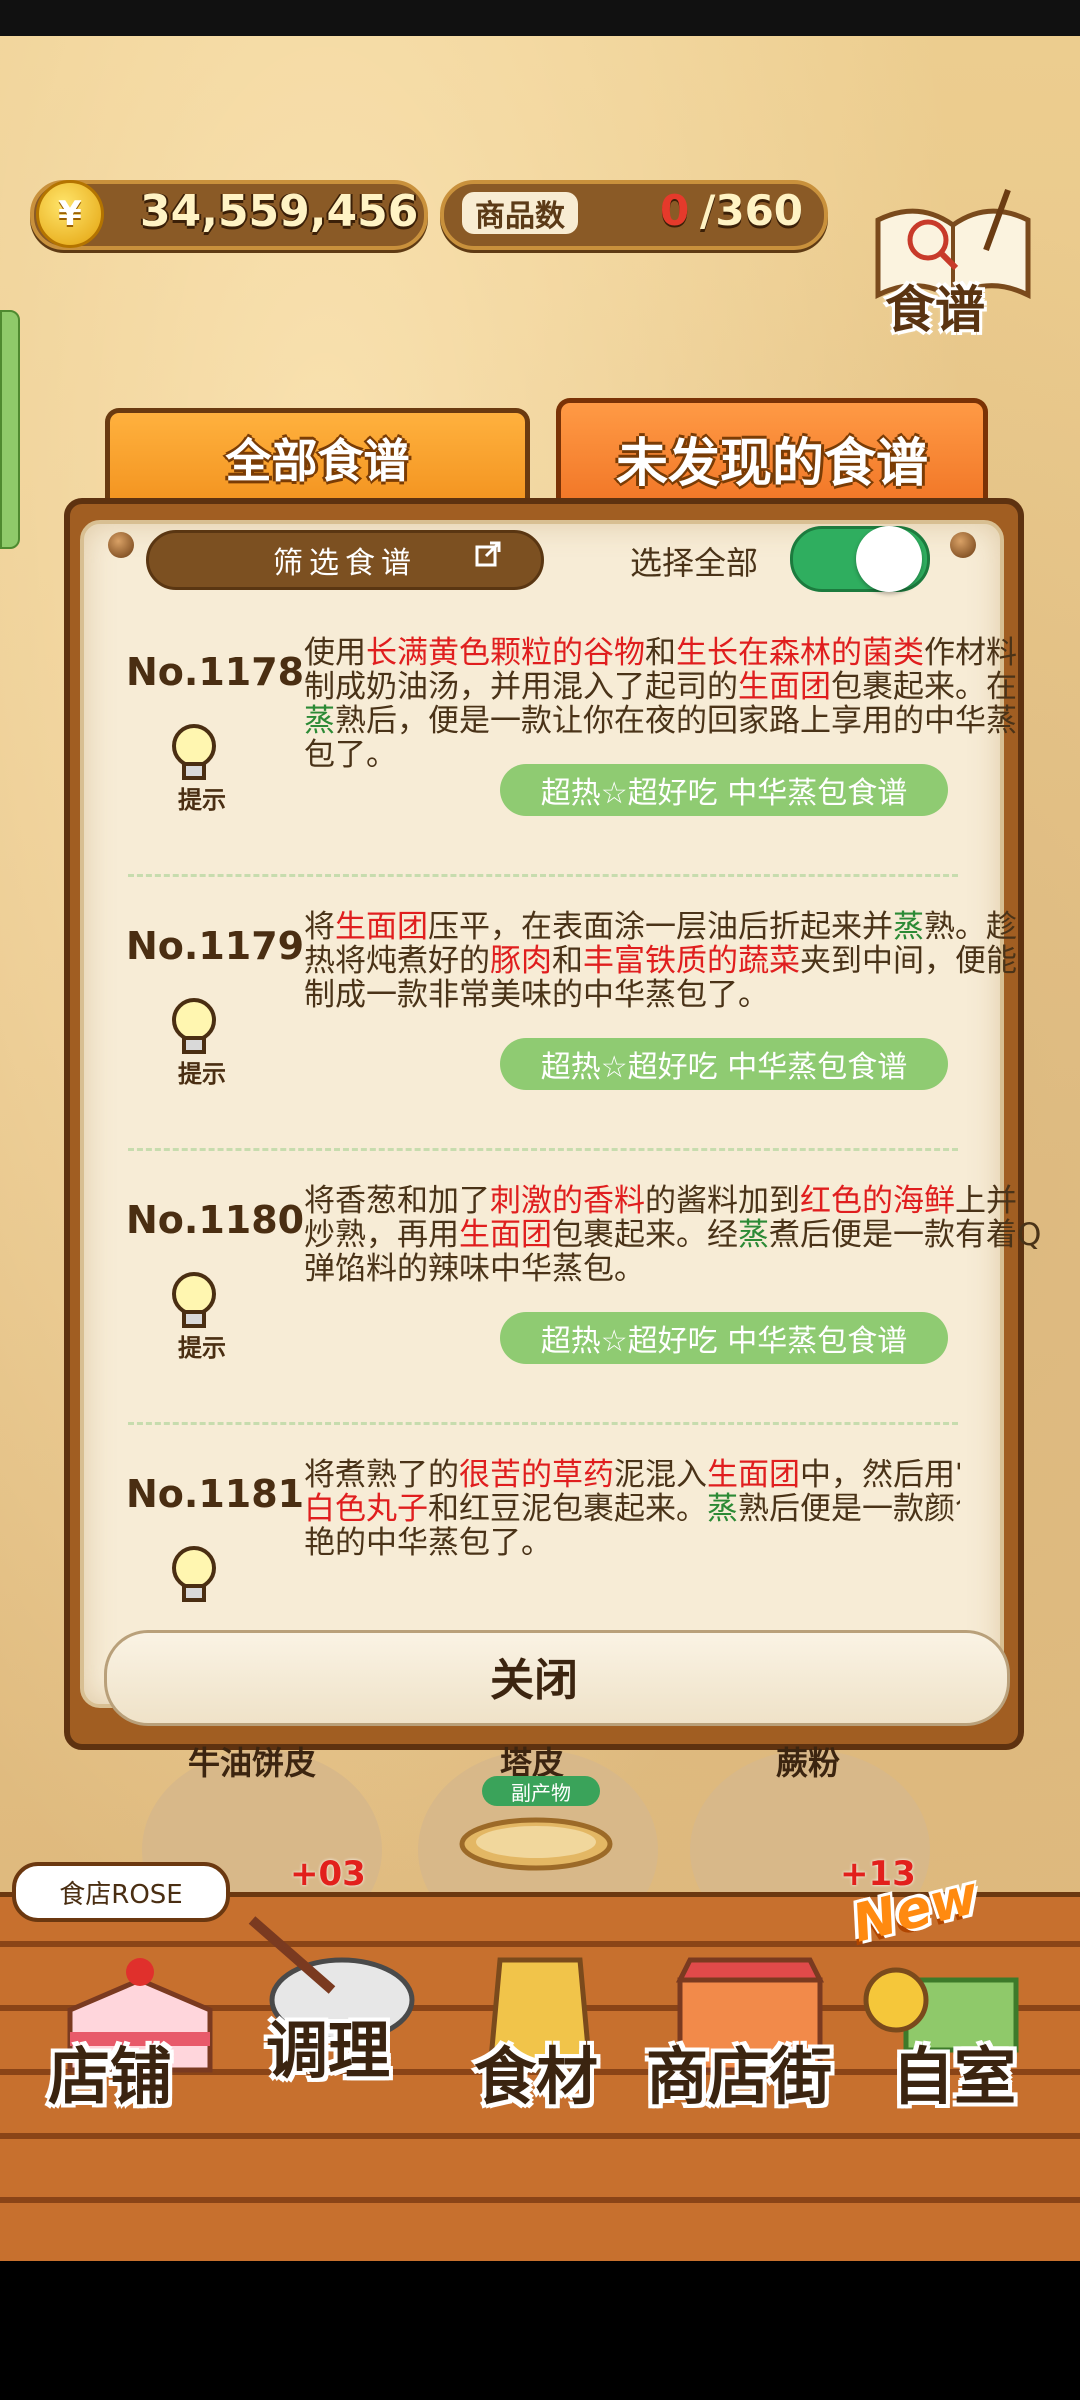 Image resolution: width=1080 pixels, height=2400 pixels. What do you see at coordinates (328, 2045) in the screenshot?
I see `nav-cook: 调理` at bounding box center [328, 2045].